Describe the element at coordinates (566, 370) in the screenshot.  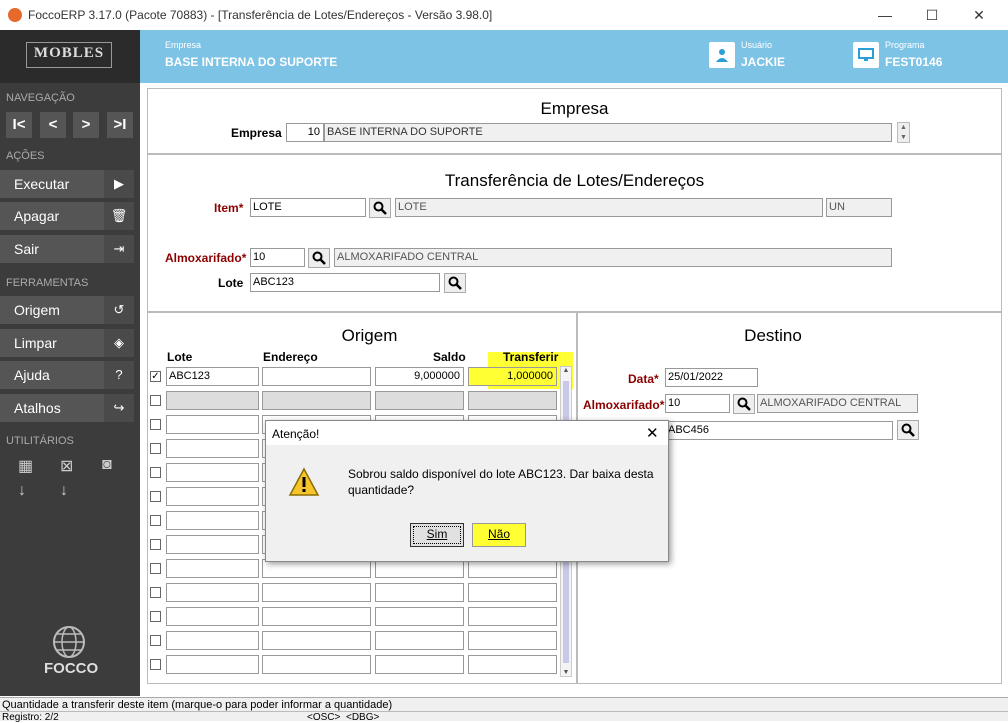
I see `scroll-up-icon: ▲` at that location.